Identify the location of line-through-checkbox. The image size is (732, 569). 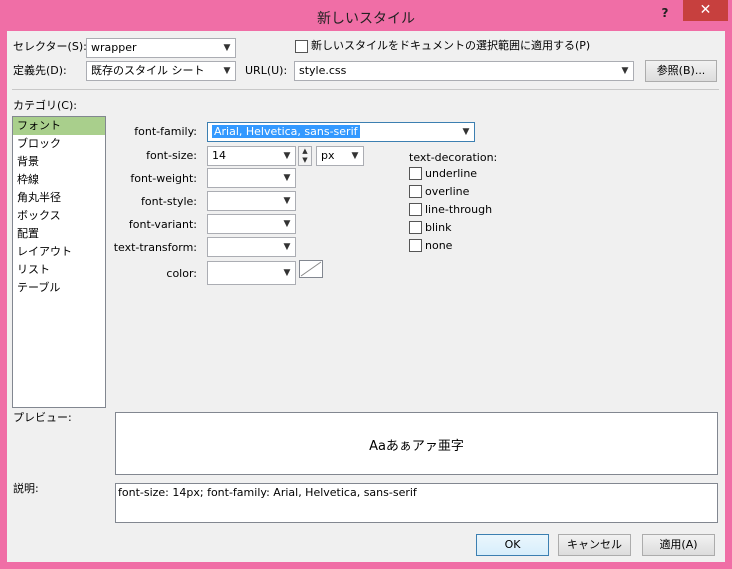
(415, 209).